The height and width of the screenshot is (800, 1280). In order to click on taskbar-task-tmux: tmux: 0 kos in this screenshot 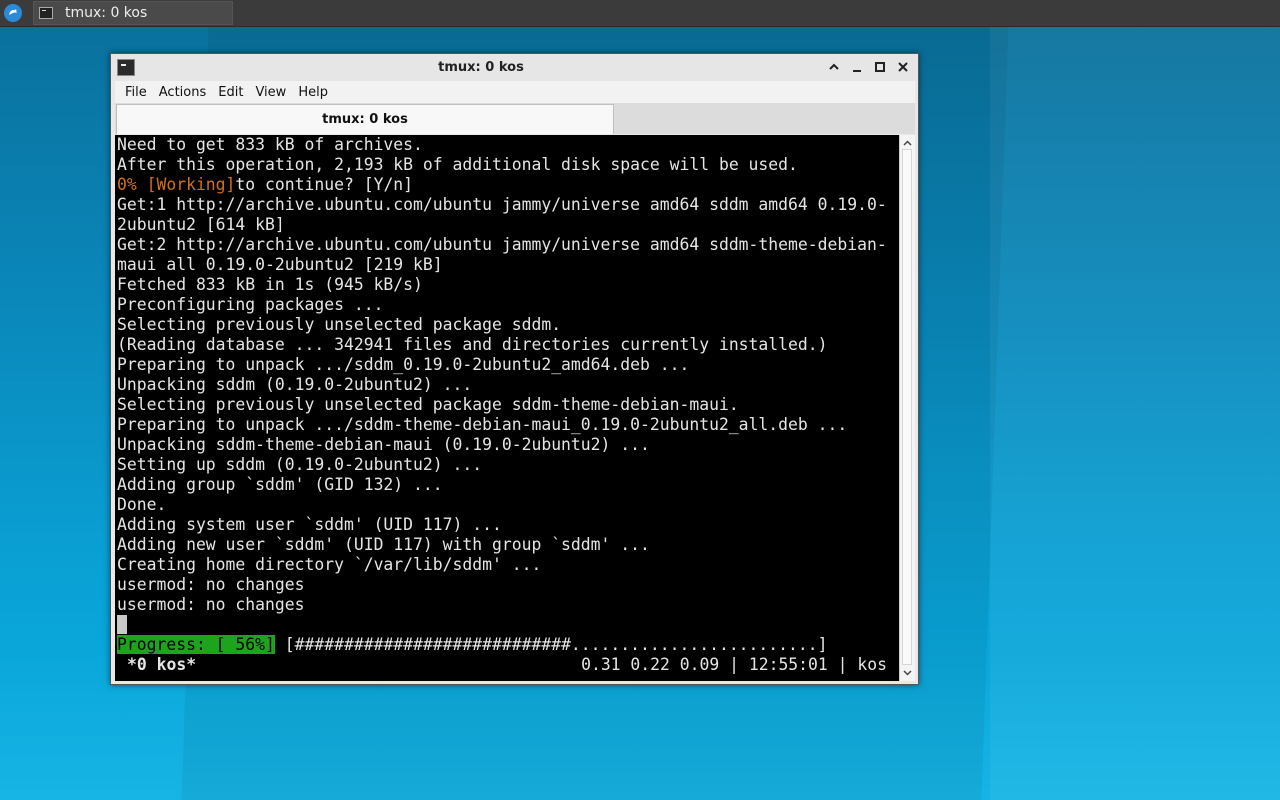, I will do `click(133, 13)`.